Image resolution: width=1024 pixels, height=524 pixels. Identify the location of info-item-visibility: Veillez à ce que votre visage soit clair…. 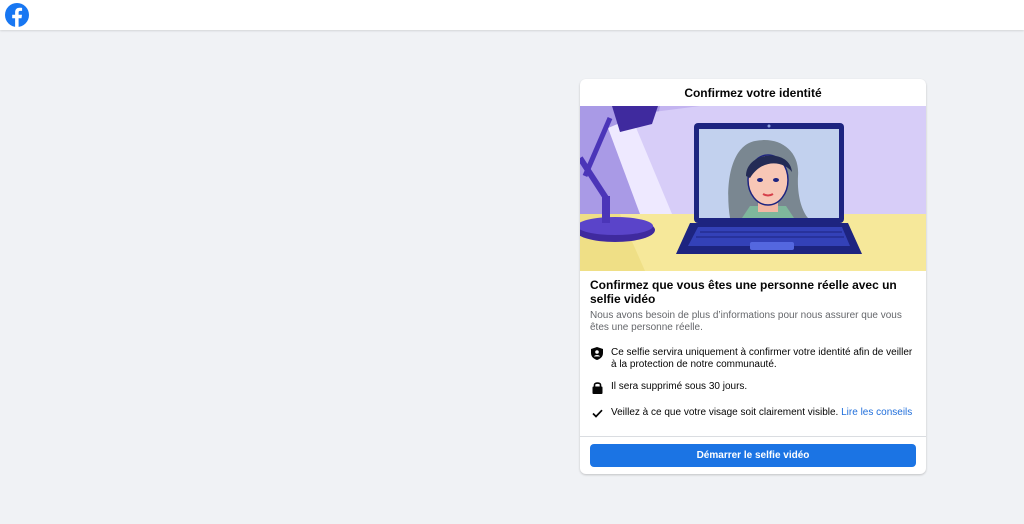
(753, 413).